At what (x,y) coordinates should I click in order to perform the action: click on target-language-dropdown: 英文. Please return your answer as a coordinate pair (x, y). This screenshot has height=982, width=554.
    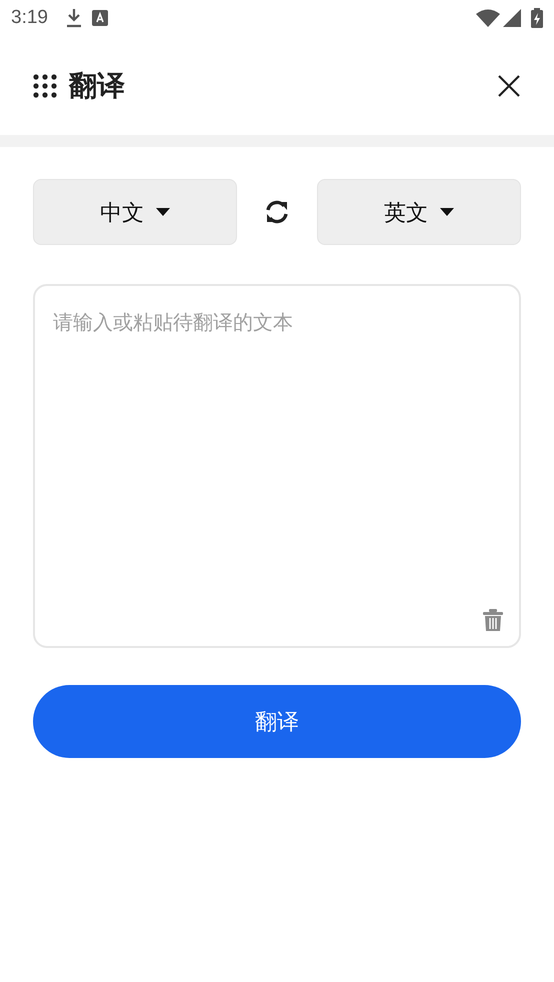
    Looking at the image, I should click on (419, 212).